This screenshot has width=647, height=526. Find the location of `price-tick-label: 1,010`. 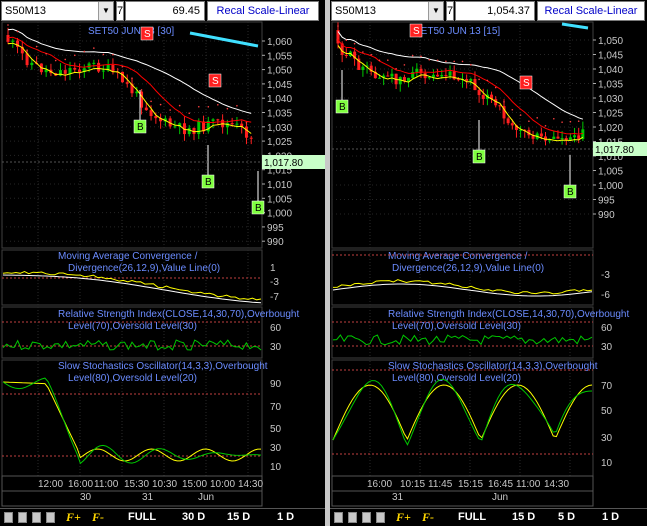

price-tick-label: 1,010 is located at coordinates (279, 185).